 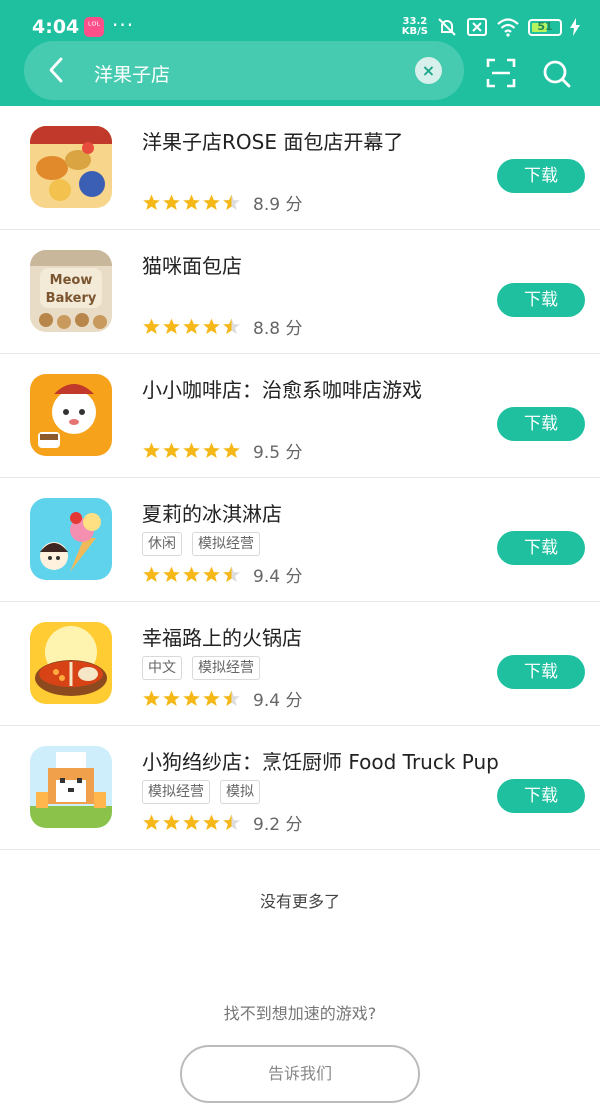 What do you see at coordinates (192, 264) in the screenshot?
I see `game-title: 猫咪面包店` at bounding box center [192, 264].